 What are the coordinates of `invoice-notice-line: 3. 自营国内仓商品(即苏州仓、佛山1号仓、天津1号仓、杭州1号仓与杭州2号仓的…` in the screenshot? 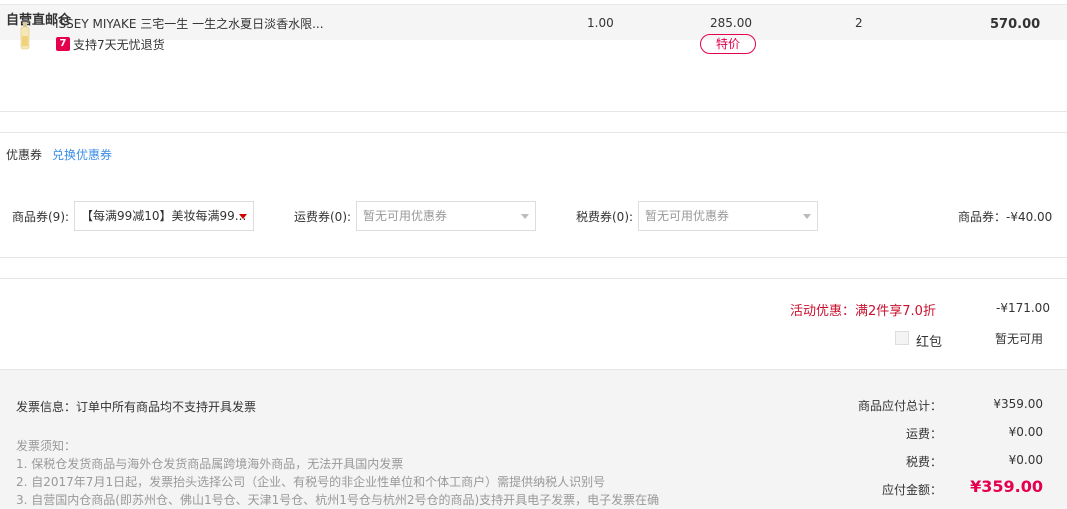 It's located at (338, 500).